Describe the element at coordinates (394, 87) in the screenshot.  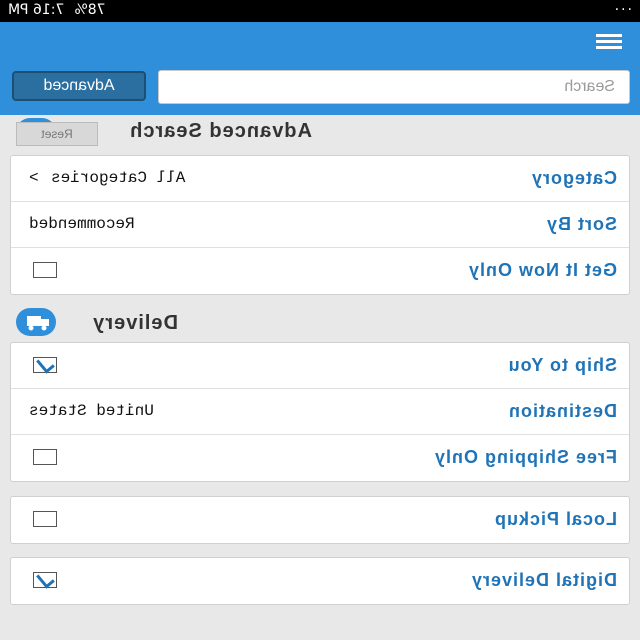
I see `search-input: Search` at that location.